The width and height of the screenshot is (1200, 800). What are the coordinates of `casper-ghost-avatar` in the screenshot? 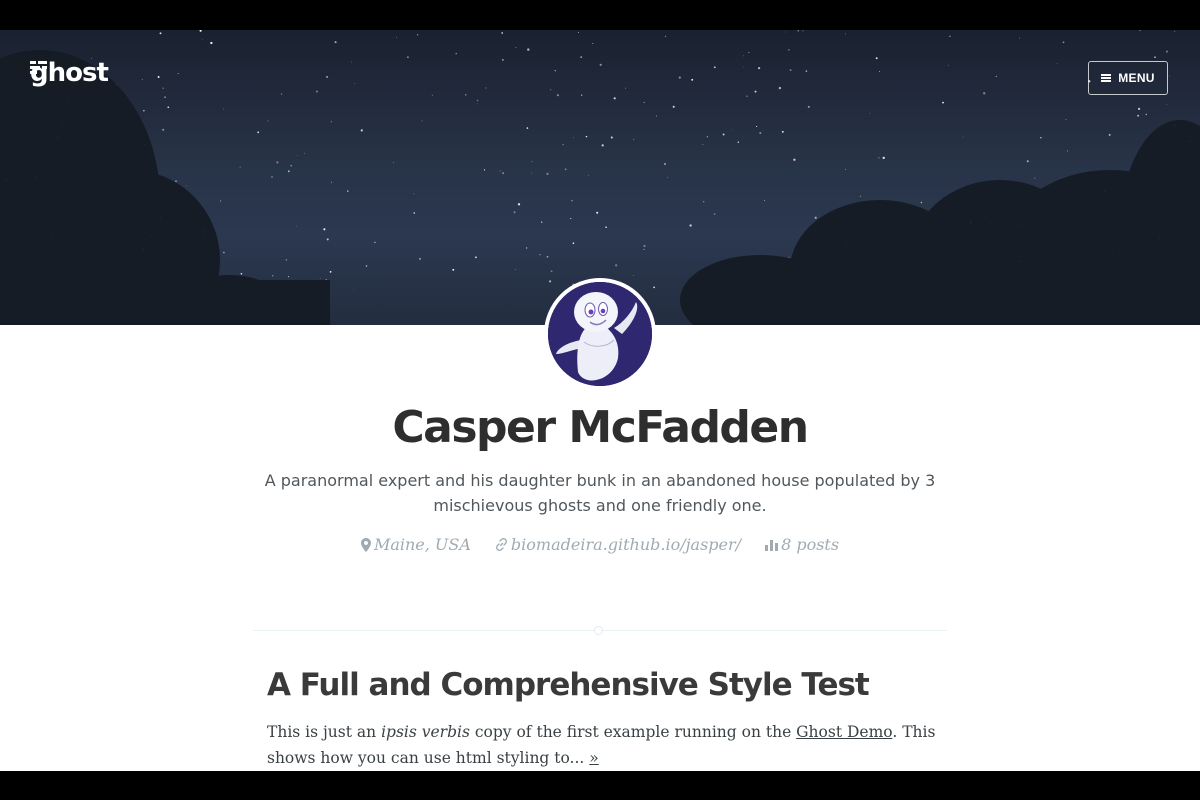 It's located at (600, 334).